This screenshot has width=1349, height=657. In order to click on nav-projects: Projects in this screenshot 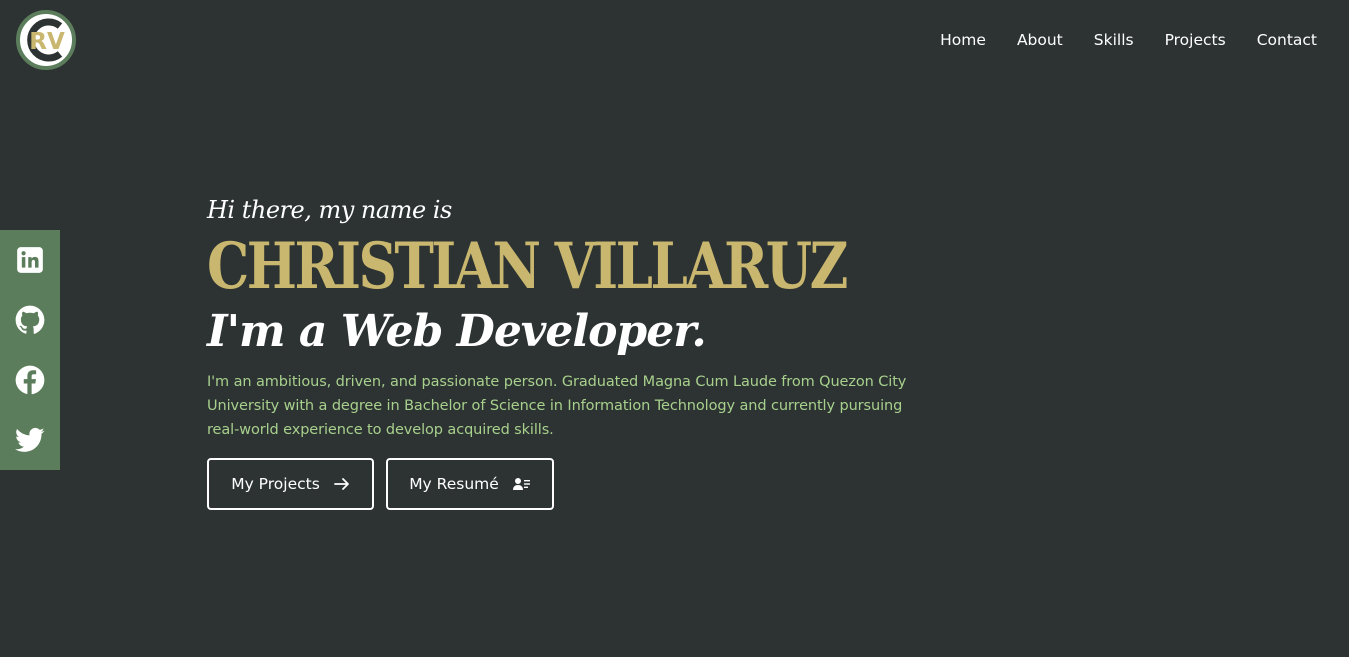, I will do `click(1195, 40)`.